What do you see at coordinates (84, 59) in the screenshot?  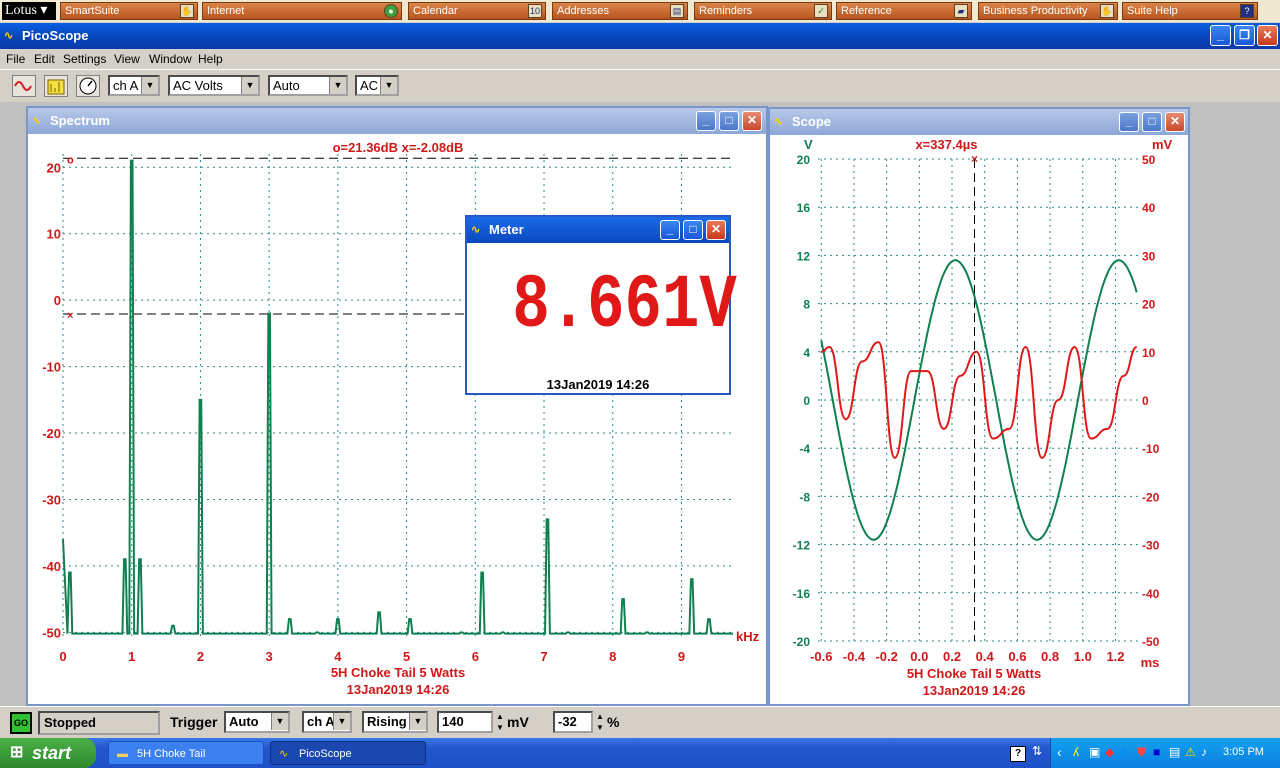 I see `menu-settings: Settings` at bounding box center [84, 59].